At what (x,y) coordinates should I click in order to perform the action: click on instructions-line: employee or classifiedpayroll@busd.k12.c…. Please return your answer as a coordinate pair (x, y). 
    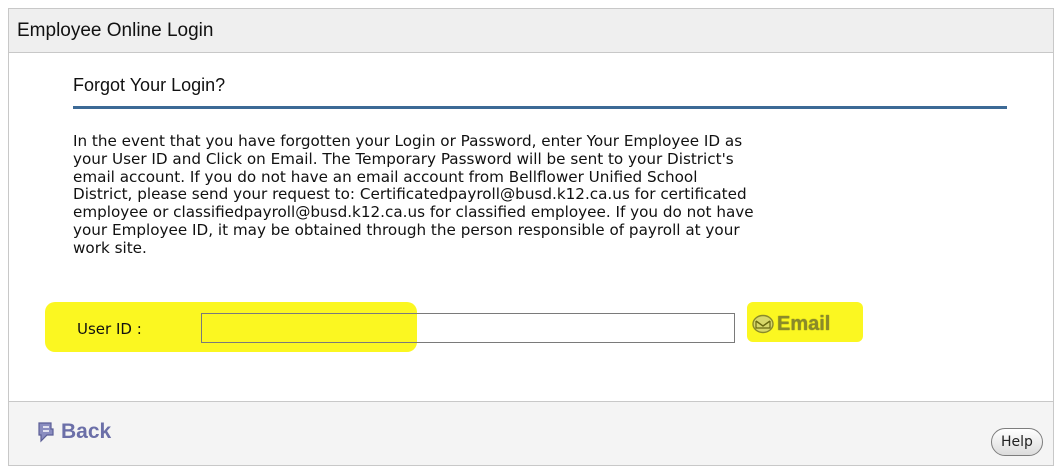
    Looking at the image, I should click on (413, 212).